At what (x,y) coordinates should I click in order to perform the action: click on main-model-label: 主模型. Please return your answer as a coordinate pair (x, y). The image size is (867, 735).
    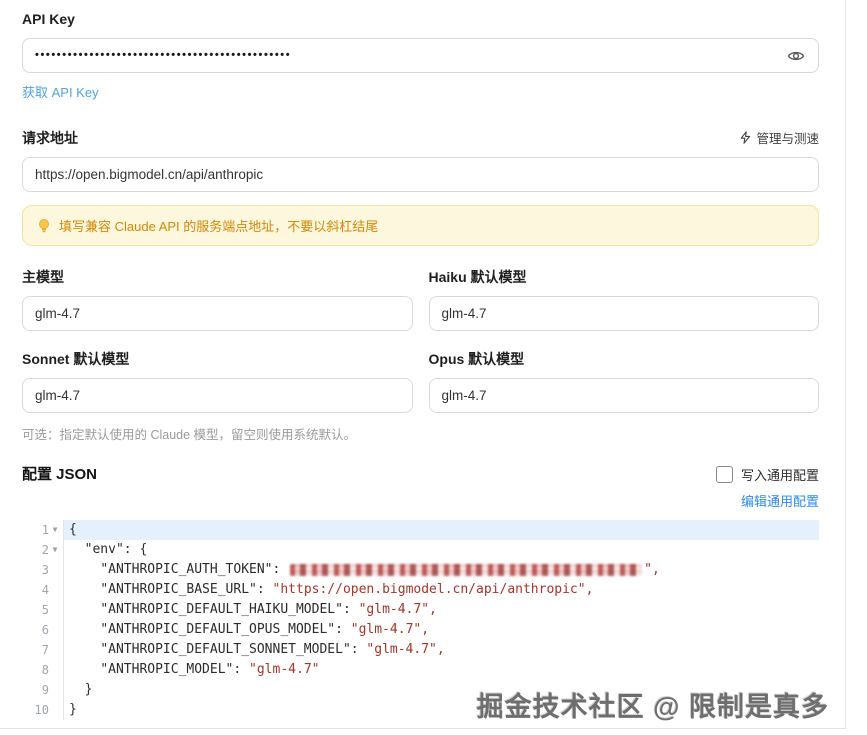
    Looking at the image, I should click on (43, 277).